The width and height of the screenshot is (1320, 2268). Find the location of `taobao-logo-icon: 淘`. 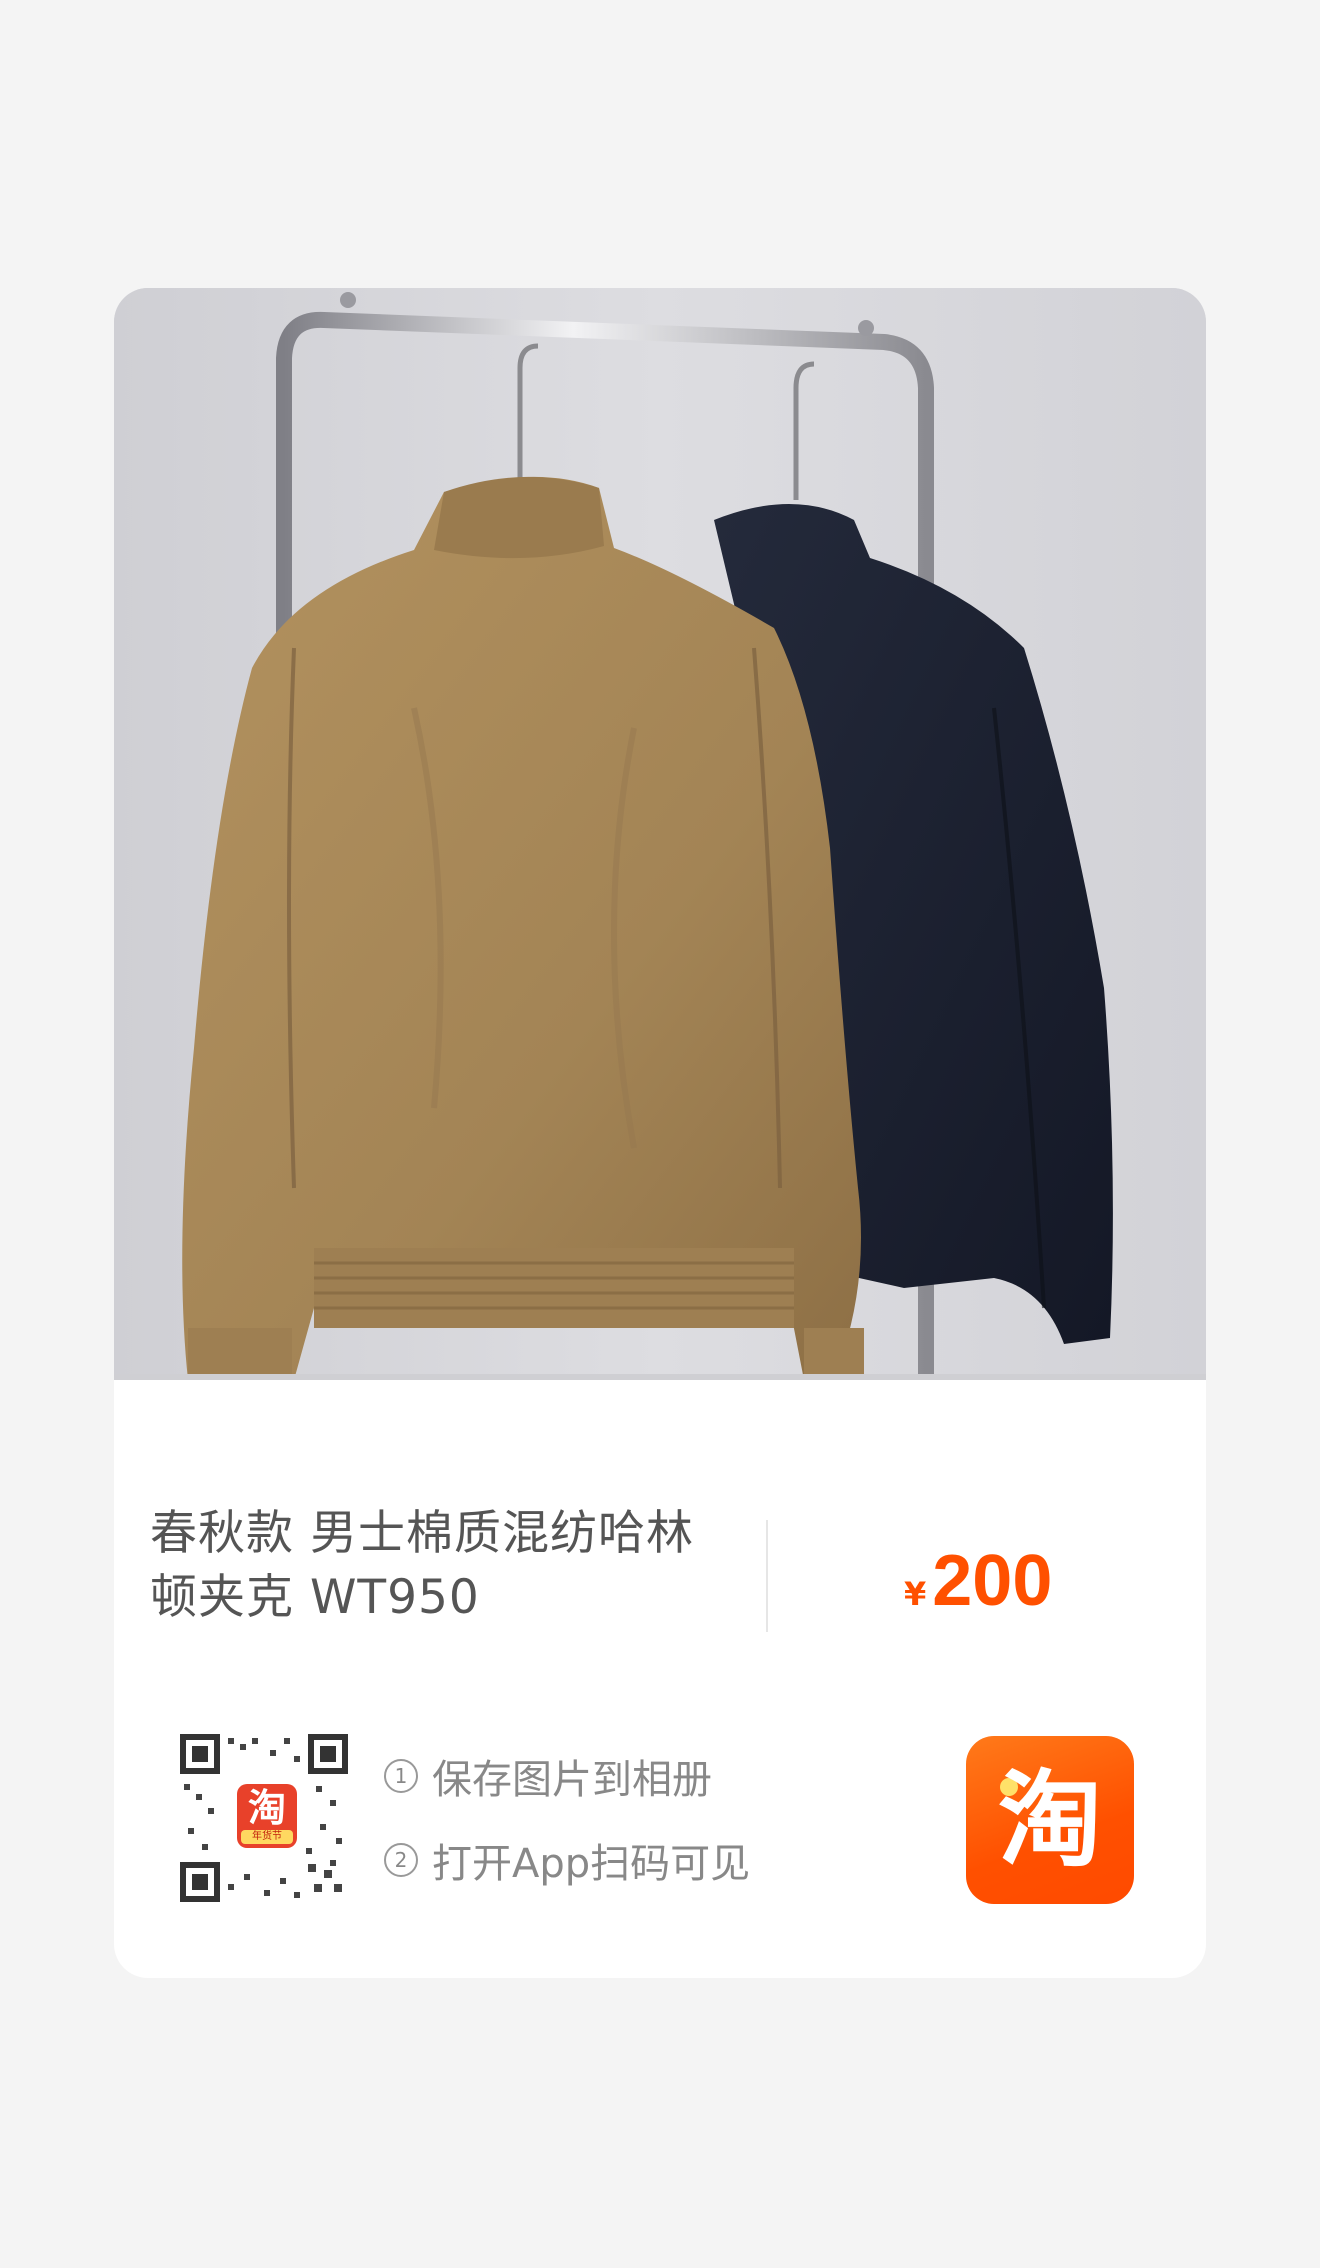

taobao-logo-icon: 淘 is located at coordinates (1049, 1820).